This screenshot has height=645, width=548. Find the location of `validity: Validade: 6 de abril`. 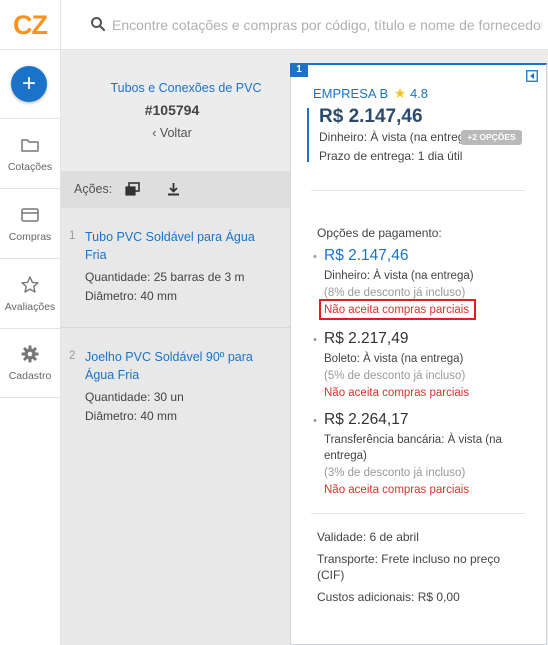

validity: Validade: 6 de abril is located at coordinates (368, 537).